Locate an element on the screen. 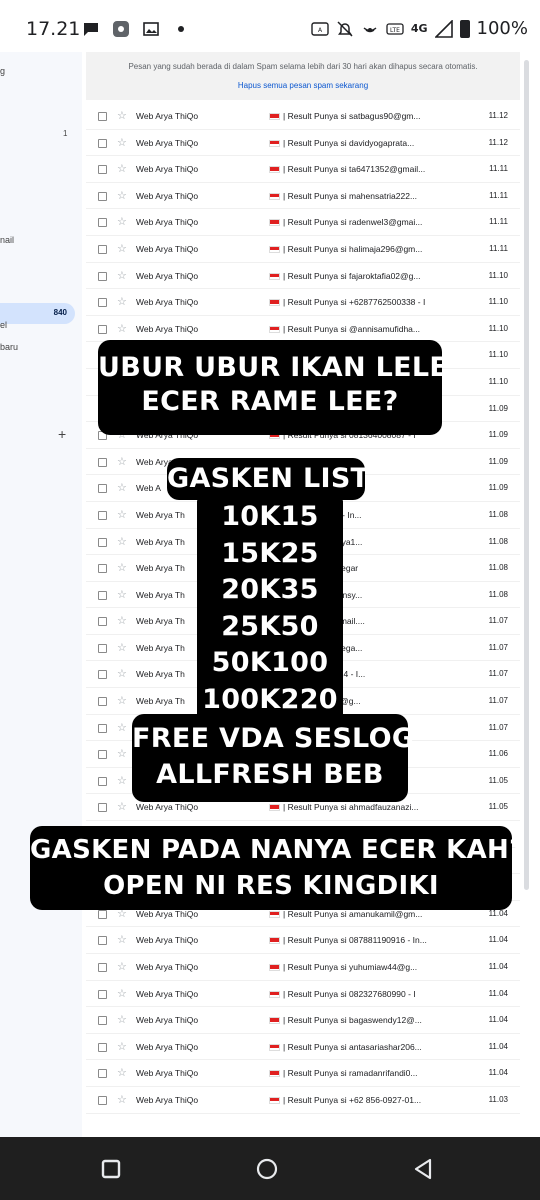  home-icon is located at coordinates (267, 1169).